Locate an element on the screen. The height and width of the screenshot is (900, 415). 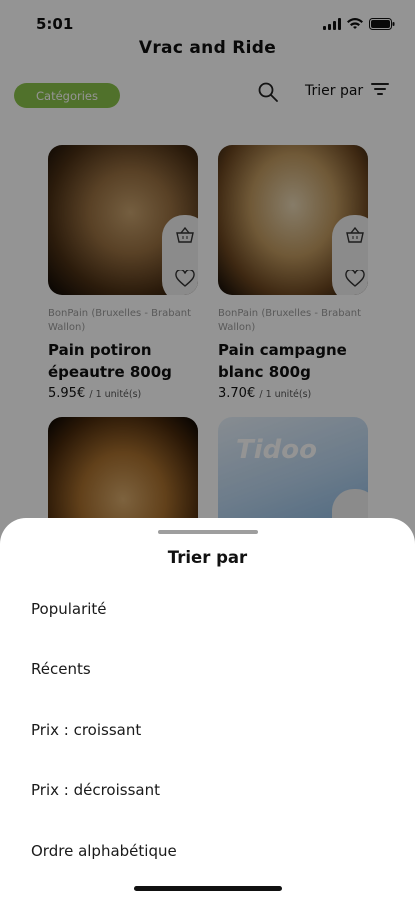
home-indicator is located at coordinates (208, 888).